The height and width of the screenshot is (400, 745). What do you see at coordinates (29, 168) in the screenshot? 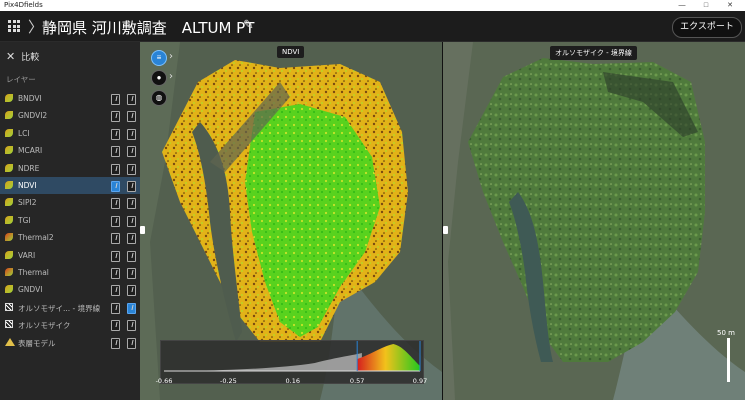
I see `layer-name: NDRE` at bounding box center [29, 168].